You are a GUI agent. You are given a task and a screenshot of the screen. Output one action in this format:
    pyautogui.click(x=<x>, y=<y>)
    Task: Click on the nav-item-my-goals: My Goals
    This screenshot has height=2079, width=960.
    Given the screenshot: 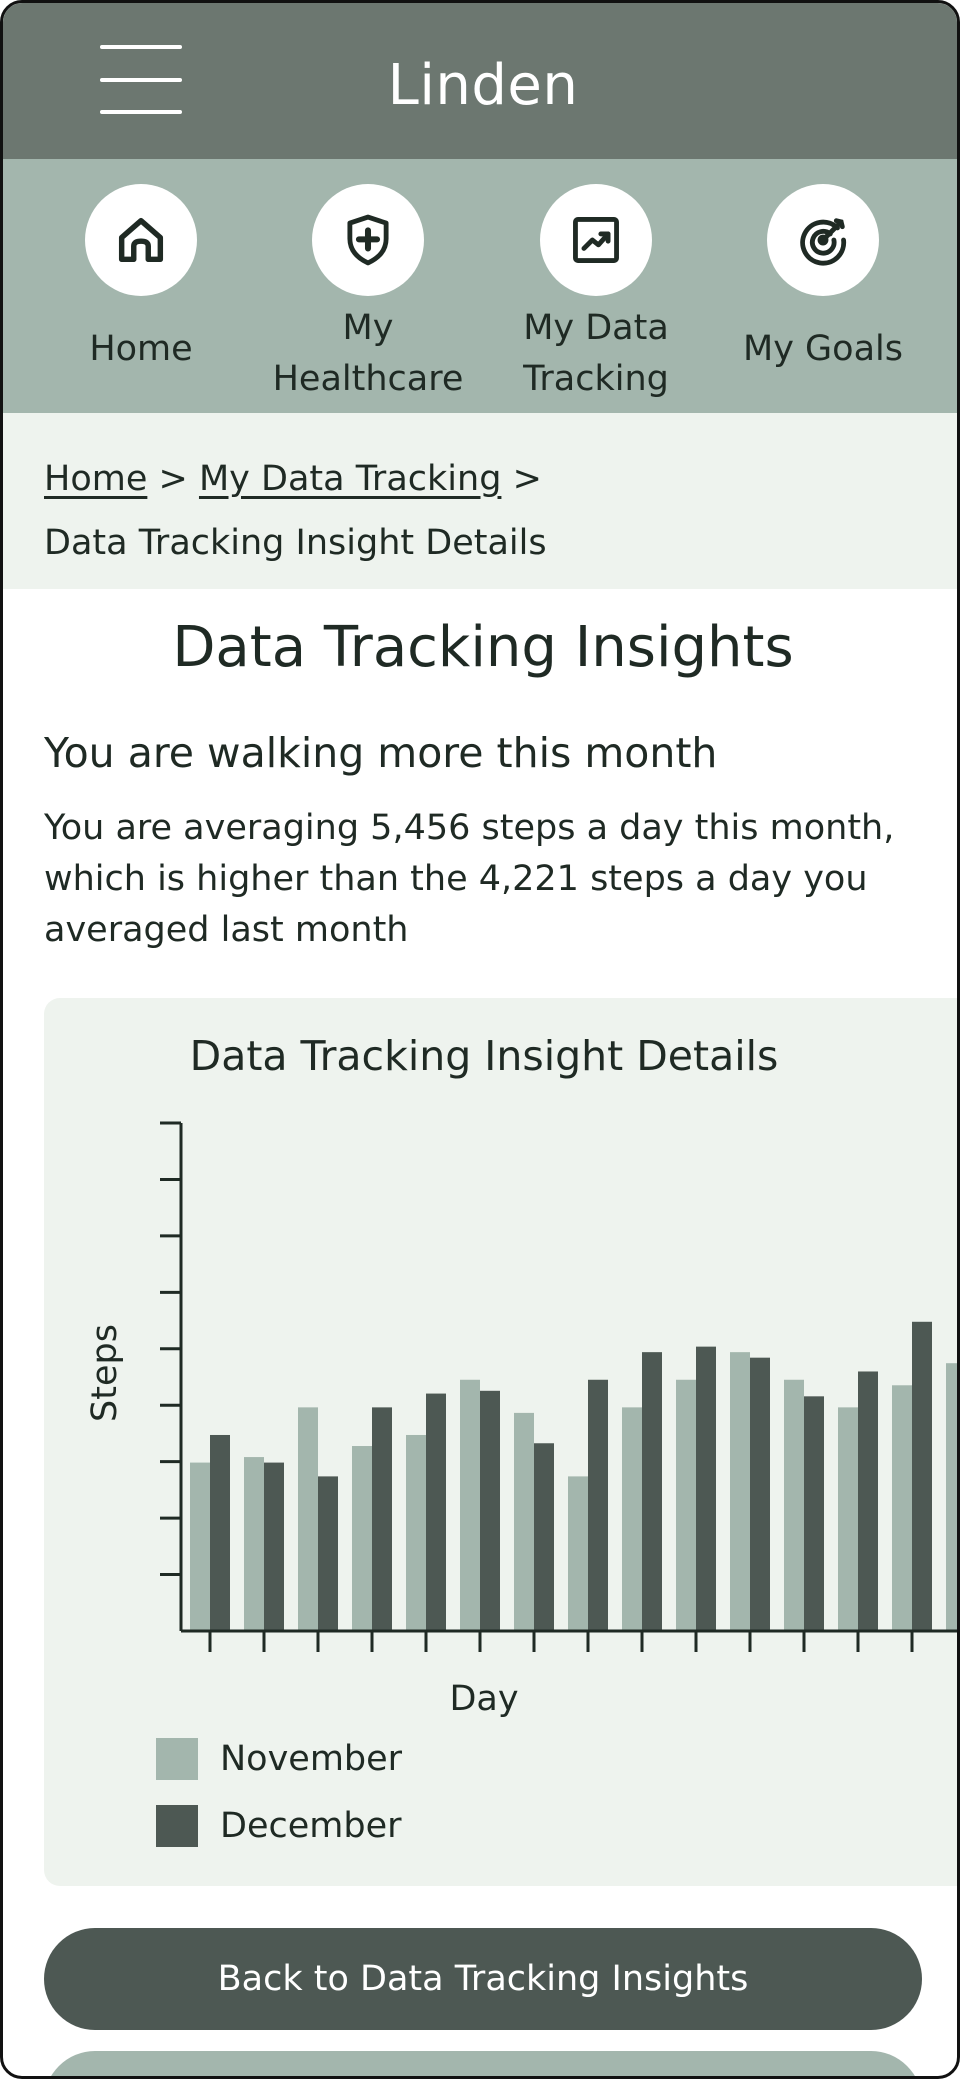 What is the action you would take?
    pyautogui.click(x=823, y=286)
    